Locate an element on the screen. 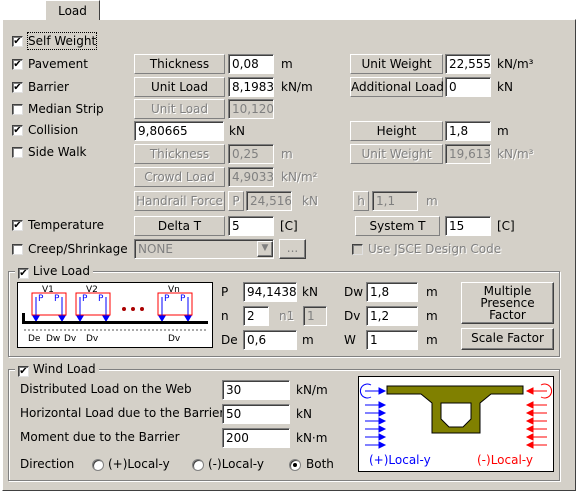  direction-minus-radio is located at coordinates (198, 465).